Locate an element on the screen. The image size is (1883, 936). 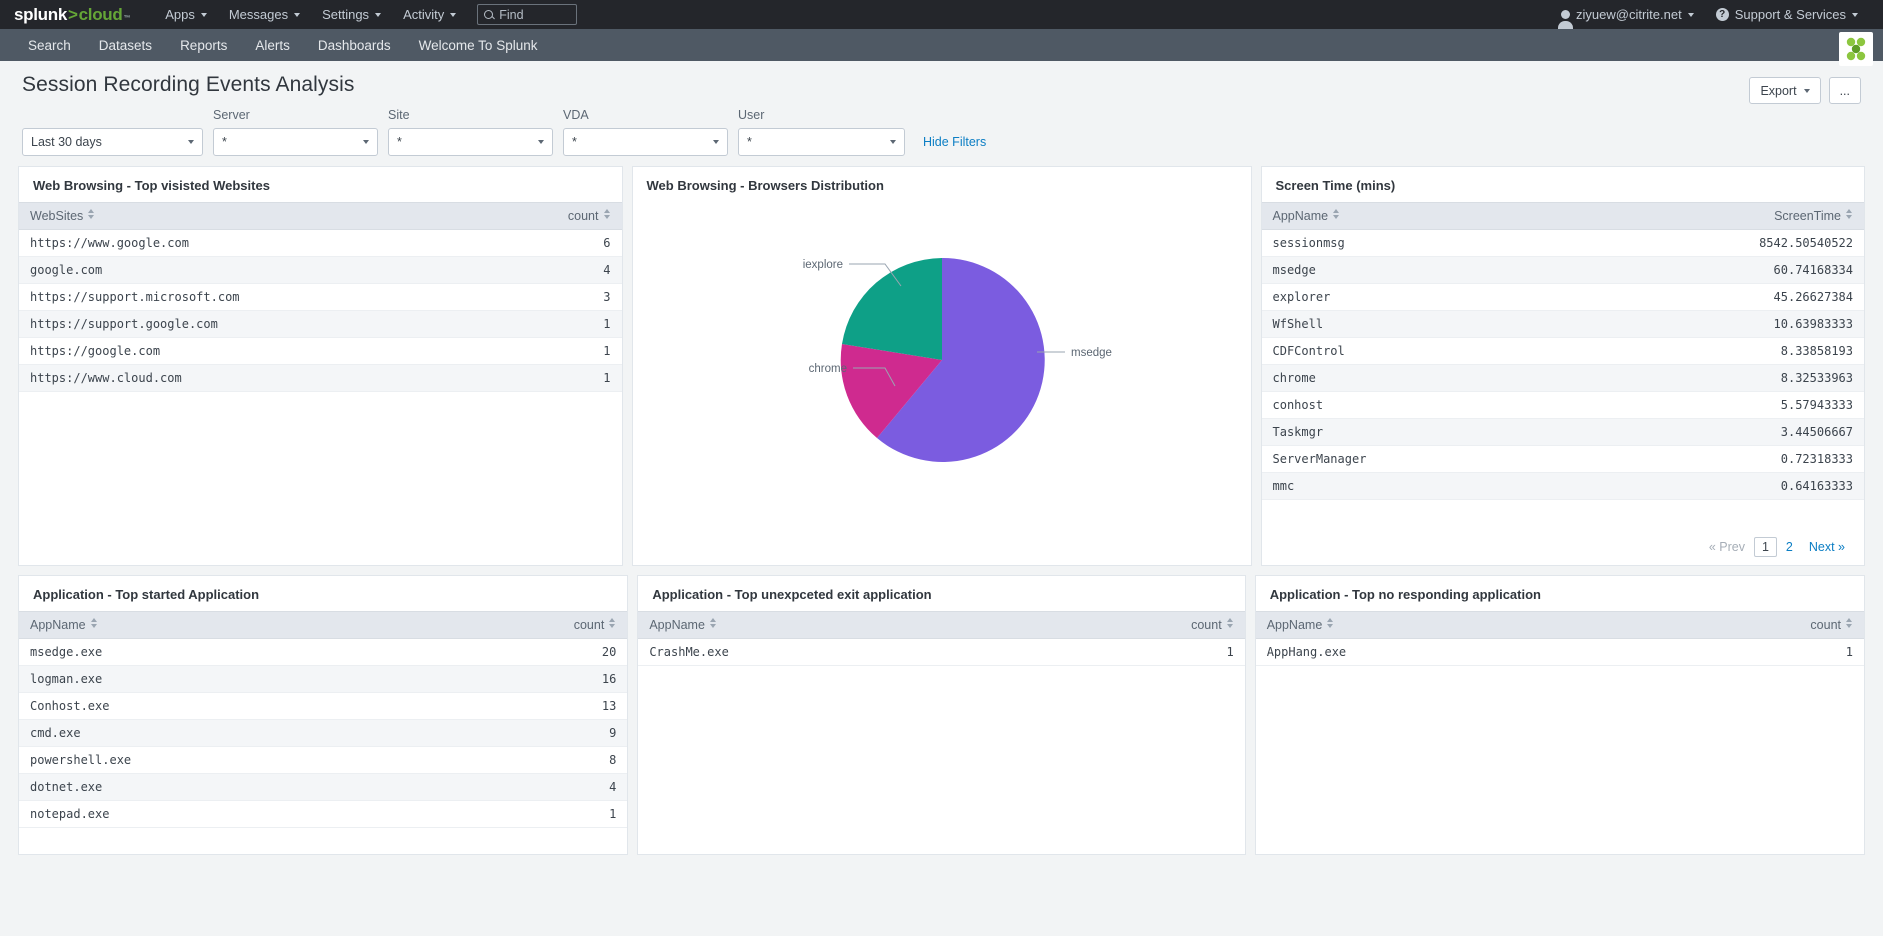
table-row: Taskmgr 3.44506667 is located at coordinates (1562, 432).